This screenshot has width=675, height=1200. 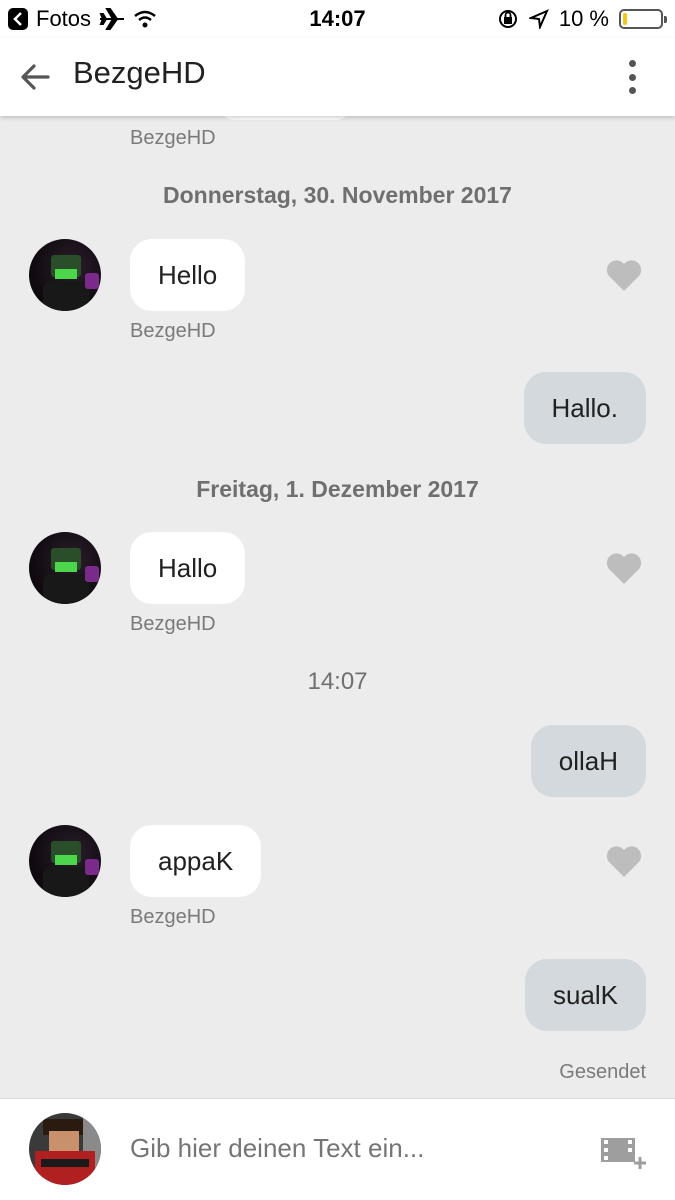 I want to click on time-separator: 14:07, so click(x=337, y=681).